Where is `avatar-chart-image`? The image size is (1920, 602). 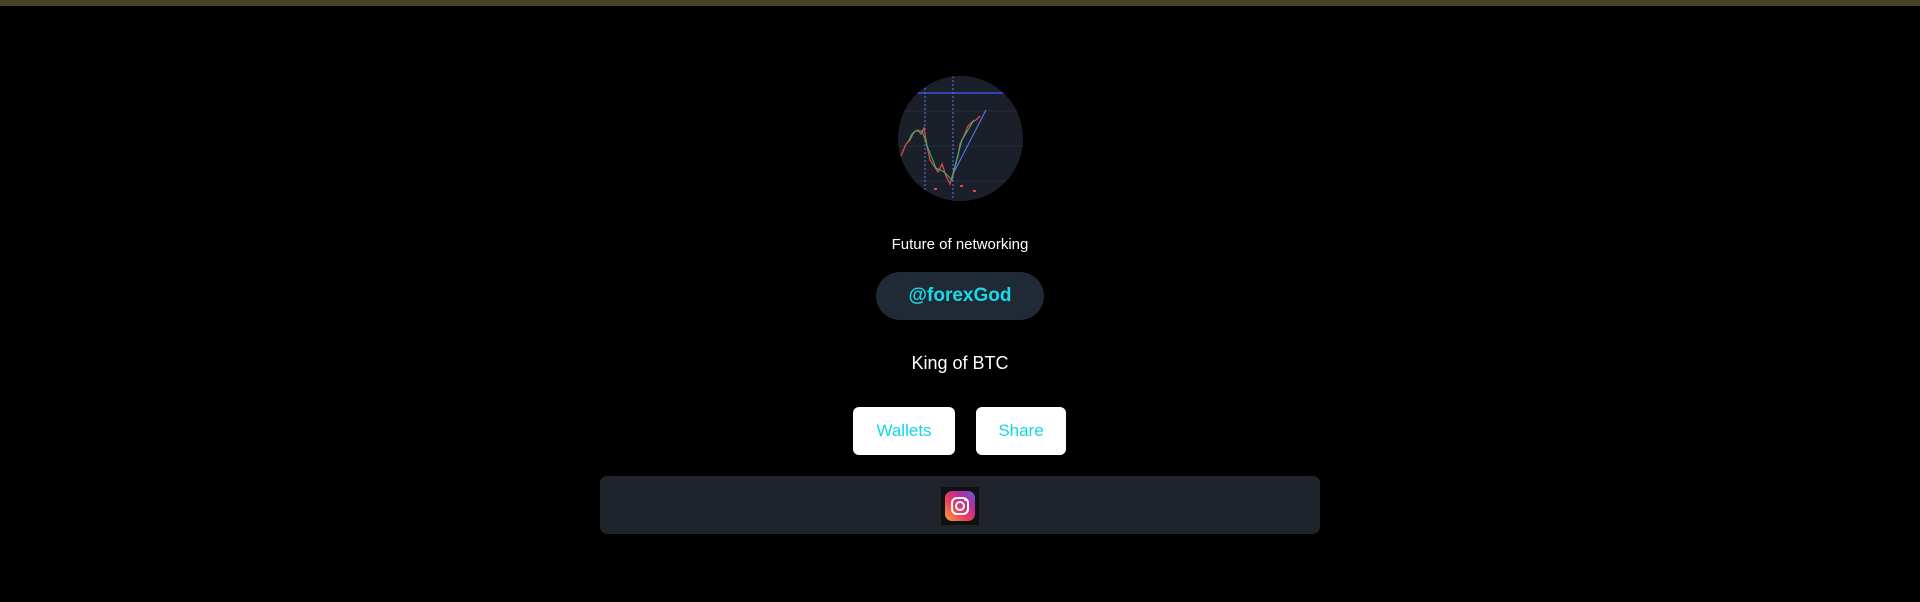 avatar-chart-image is located at coordinates (960, 138).